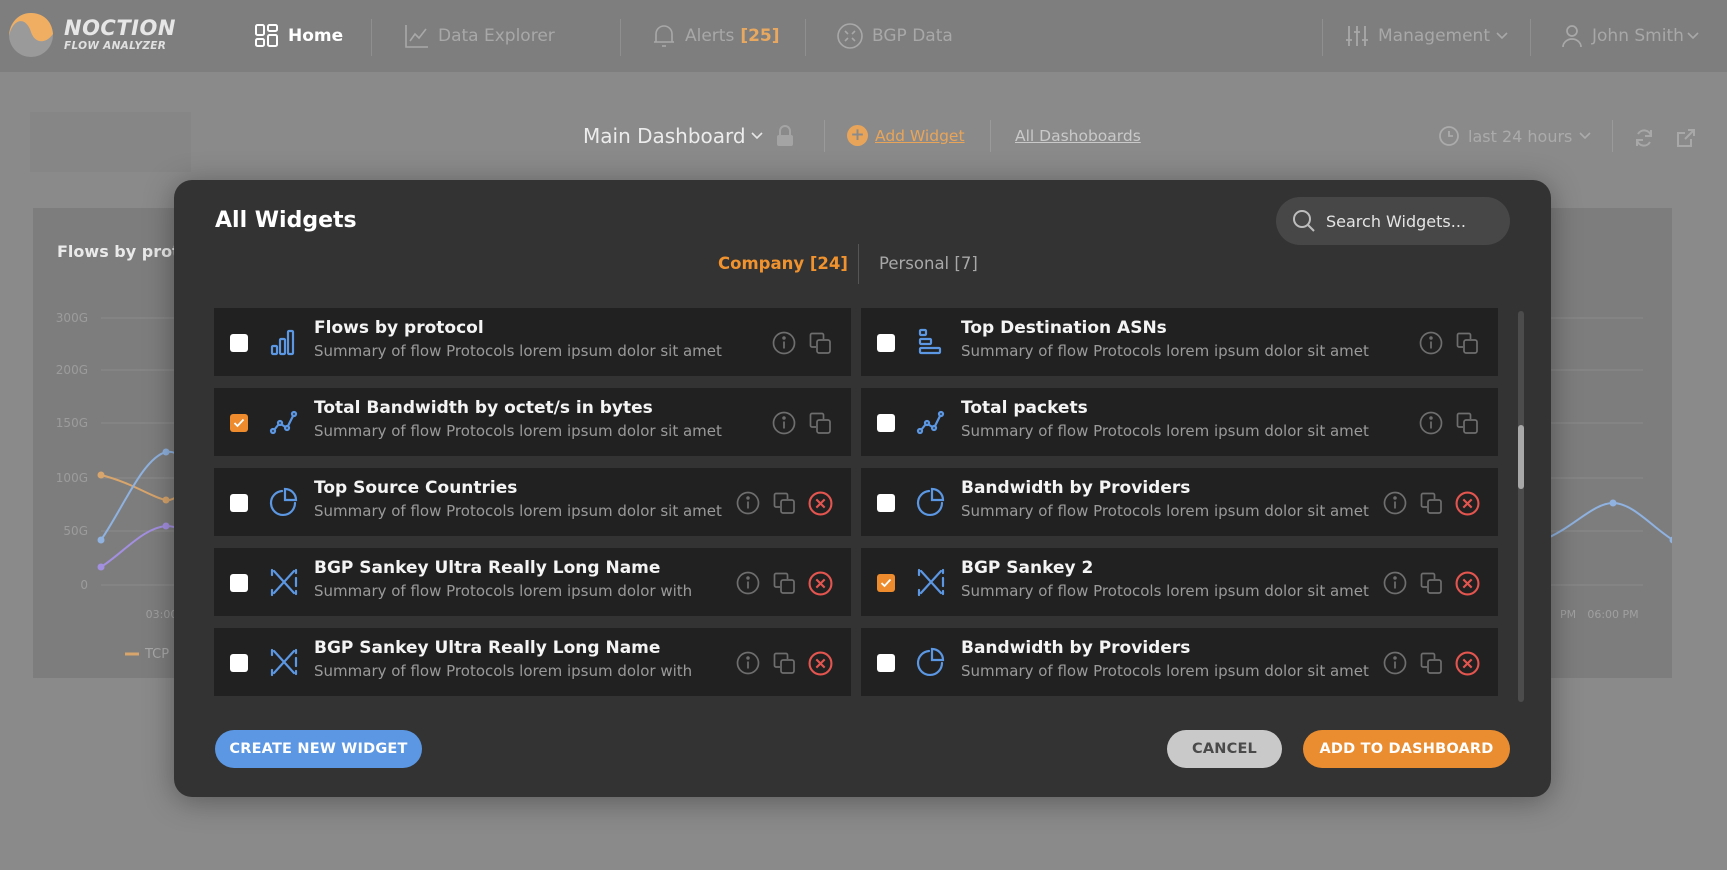 The width and height of the screenshot is (1727, 870). I want to click on tab-personal: Personal [7], so click(928, 263).